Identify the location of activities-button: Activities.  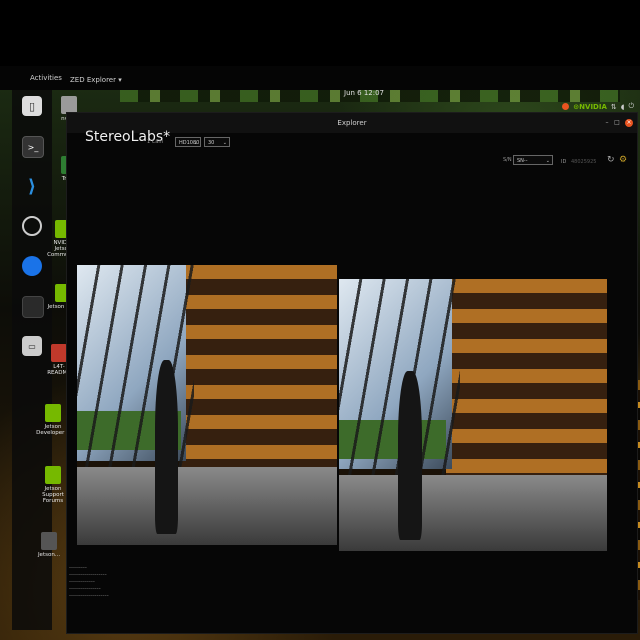
(46, 78).